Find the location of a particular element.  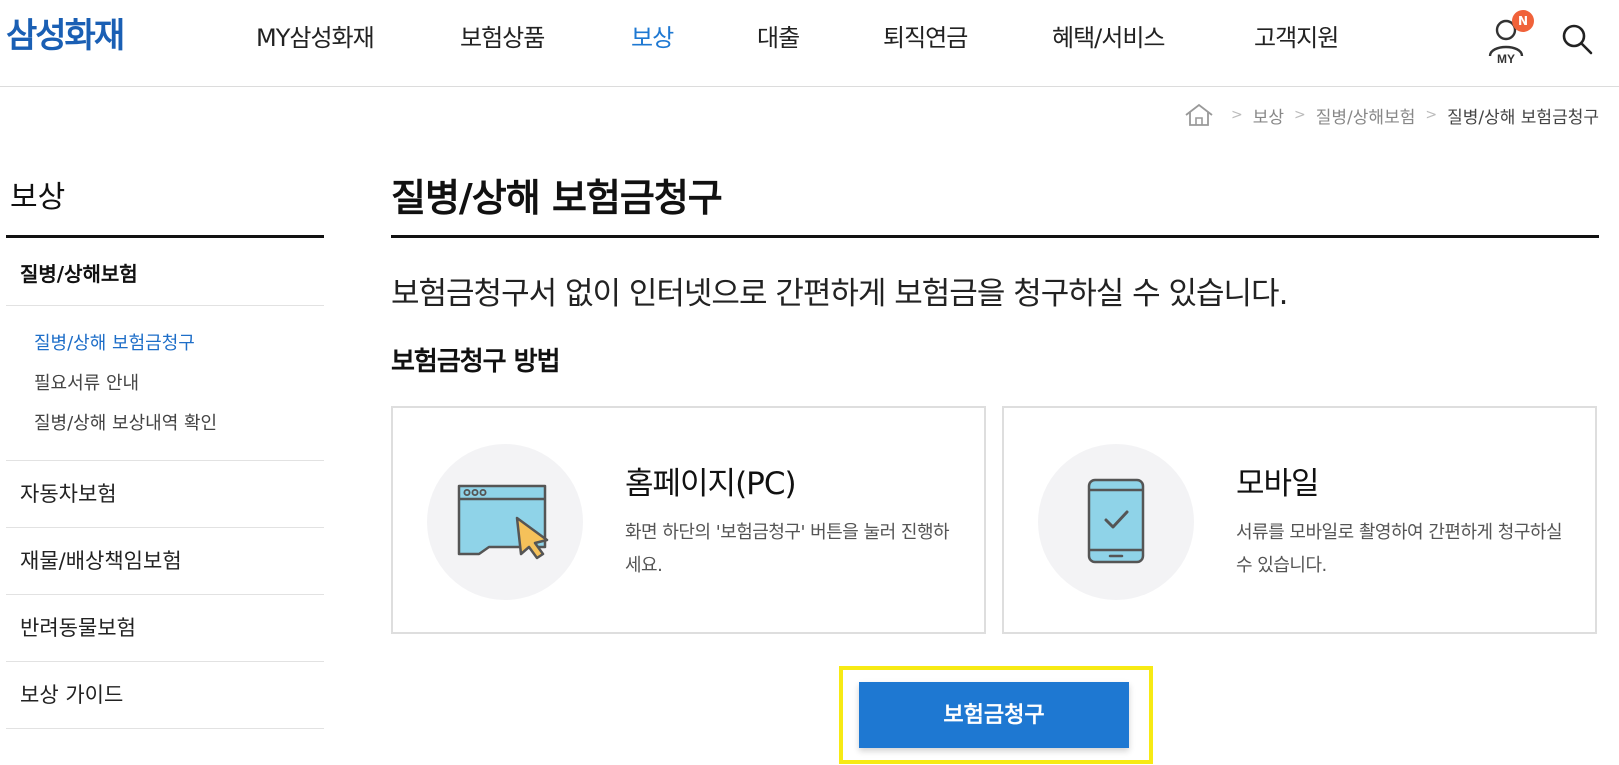

card-homepage-pc: 홈페이지(PC) 화면 하단의 '보험금청구' 버튼을 눌러 진행하세요. is located at coordinates (688, 520).